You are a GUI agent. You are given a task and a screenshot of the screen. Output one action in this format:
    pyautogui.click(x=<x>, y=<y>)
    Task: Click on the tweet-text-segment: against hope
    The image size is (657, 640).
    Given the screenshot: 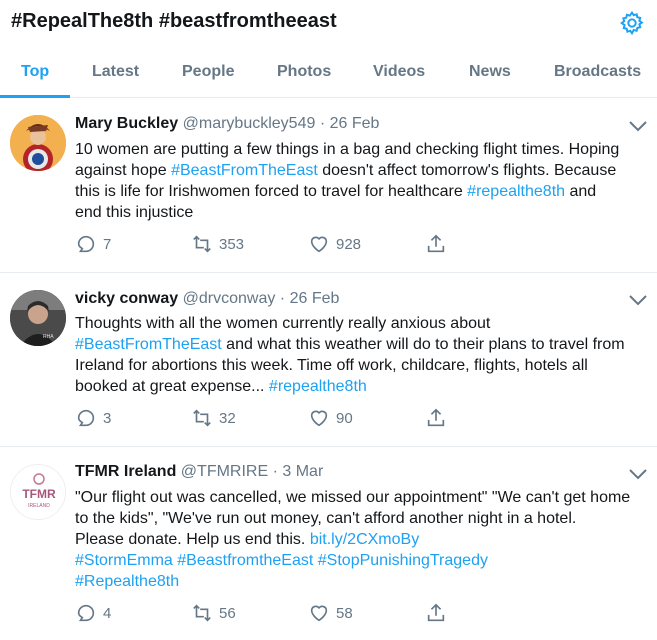 What is the action you would take?
    pyautogui.click(x=123, y=170)
    